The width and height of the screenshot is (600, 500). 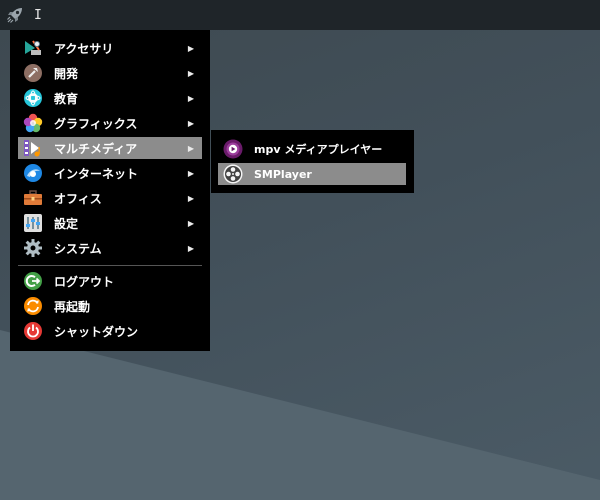 I want to click on office-icon, so click(x=33, y=198).